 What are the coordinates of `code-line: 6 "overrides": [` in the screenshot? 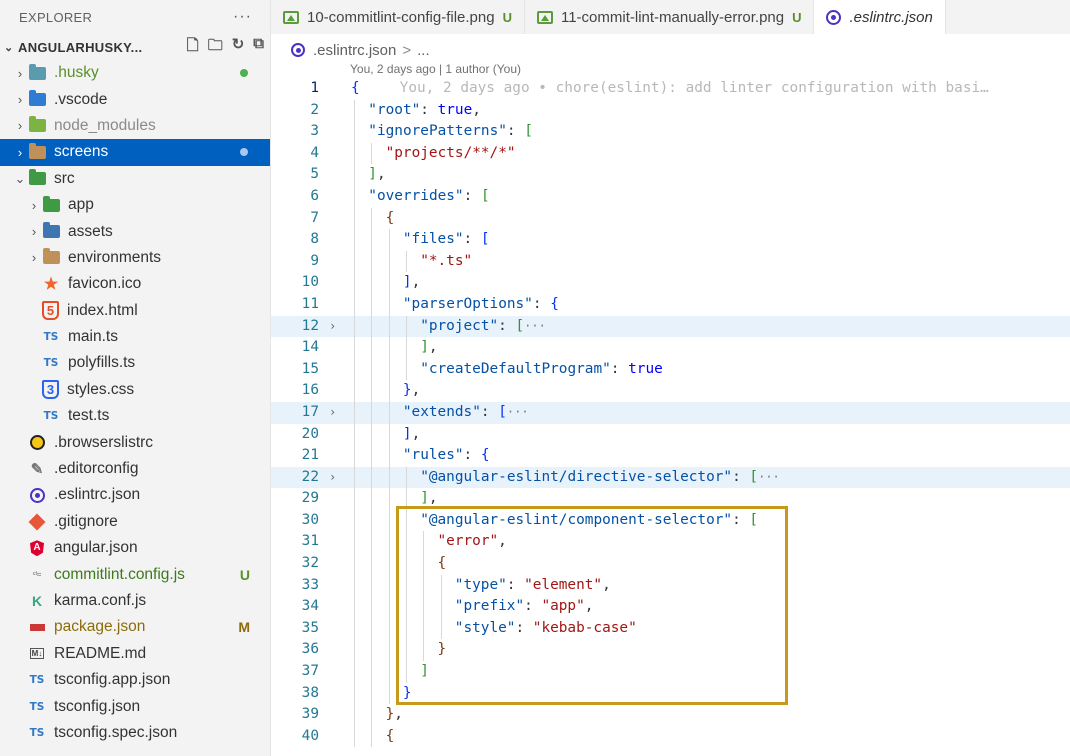 It's located at (670, 196).